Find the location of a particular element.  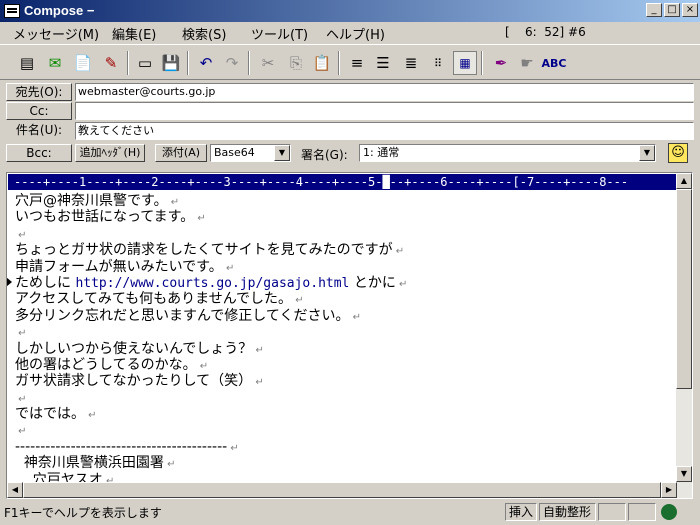

page-icon: ▭ is located at coordinates (145, 63).